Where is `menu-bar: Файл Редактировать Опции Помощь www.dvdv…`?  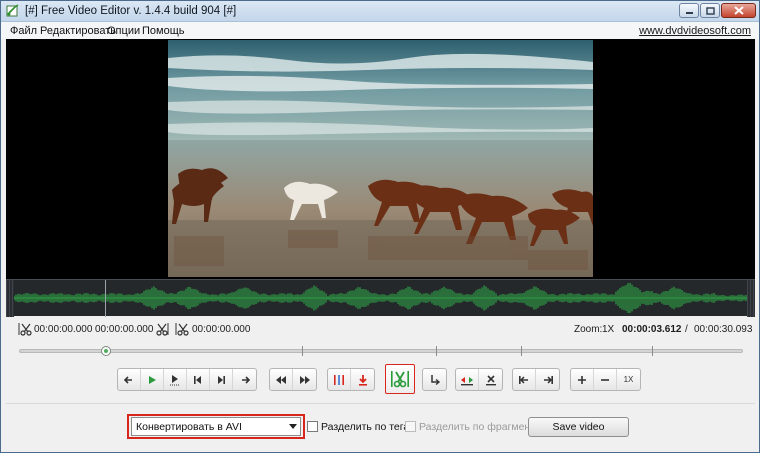
menu-bar: Файл Редактировать Опции Помощь www.dvdv… is located at coordinates (380, 30).